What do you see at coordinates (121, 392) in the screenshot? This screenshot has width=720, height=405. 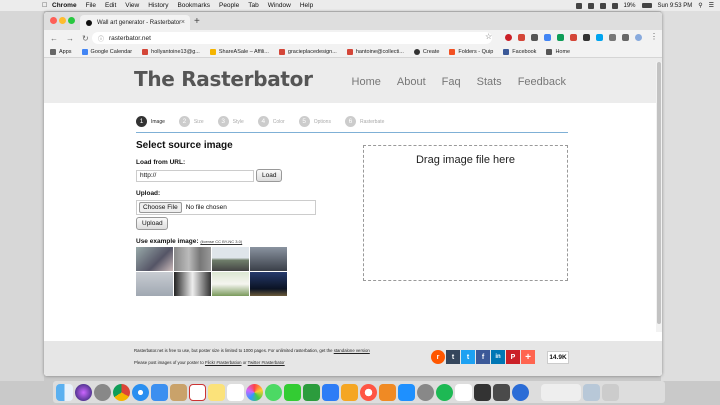 I see `chrome-icon` at bounding box center [121, 392].